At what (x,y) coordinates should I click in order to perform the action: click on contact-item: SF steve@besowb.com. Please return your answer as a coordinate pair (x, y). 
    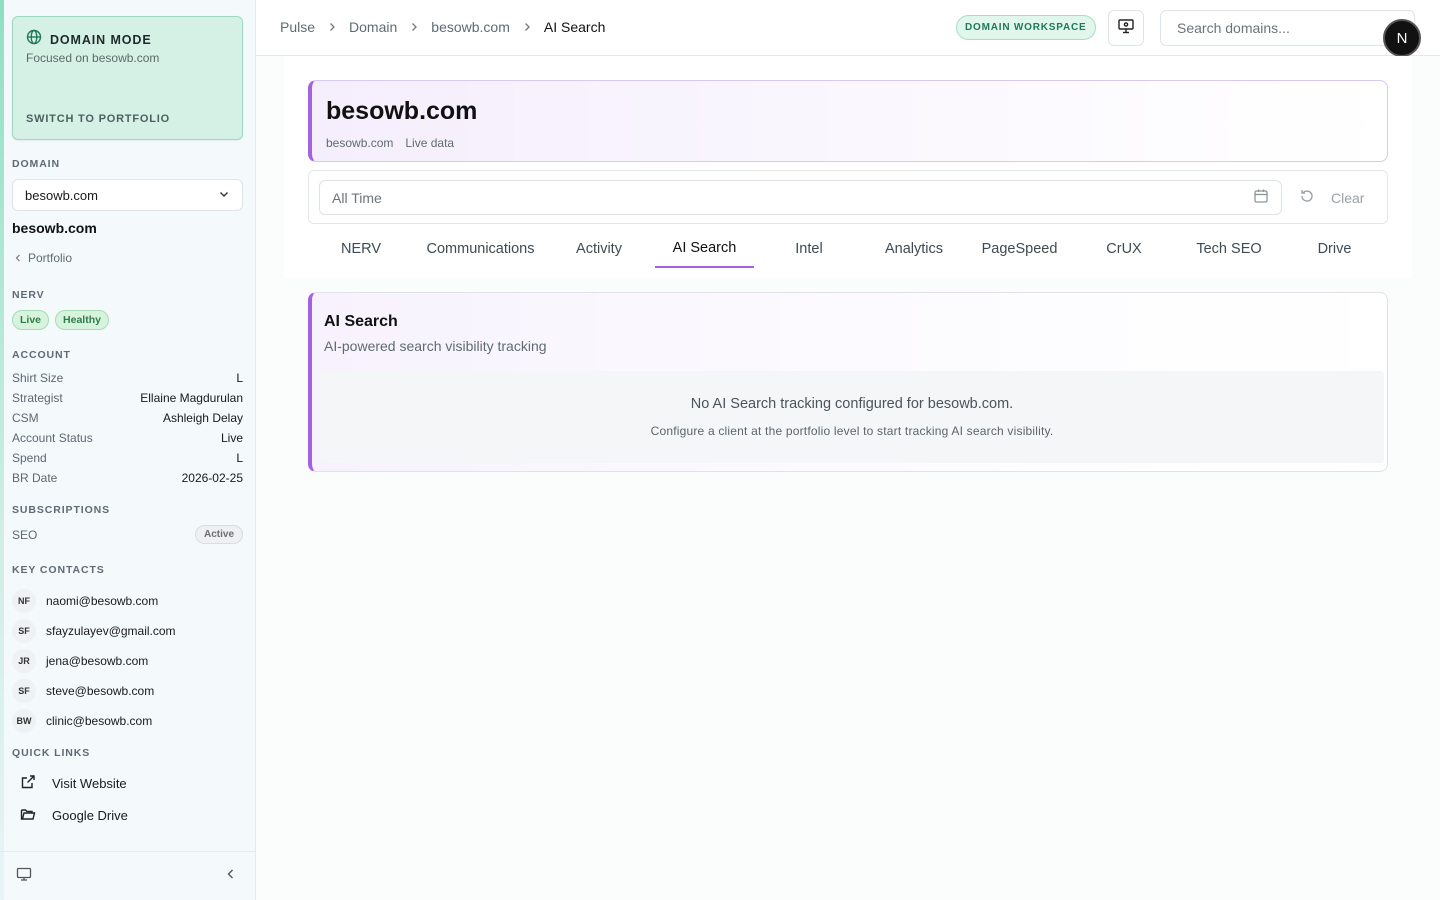
    Looking at the image, I should click on (94, 691).